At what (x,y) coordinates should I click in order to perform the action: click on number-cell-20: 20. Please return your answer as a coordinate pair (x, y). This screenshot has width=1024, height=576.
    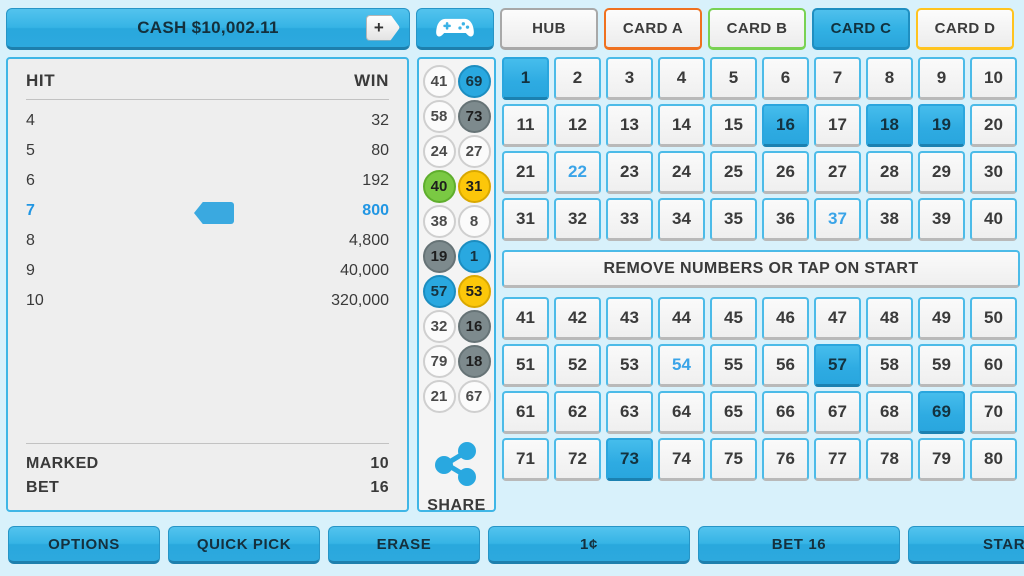
    Looking at the image, I should click on (993, 125).